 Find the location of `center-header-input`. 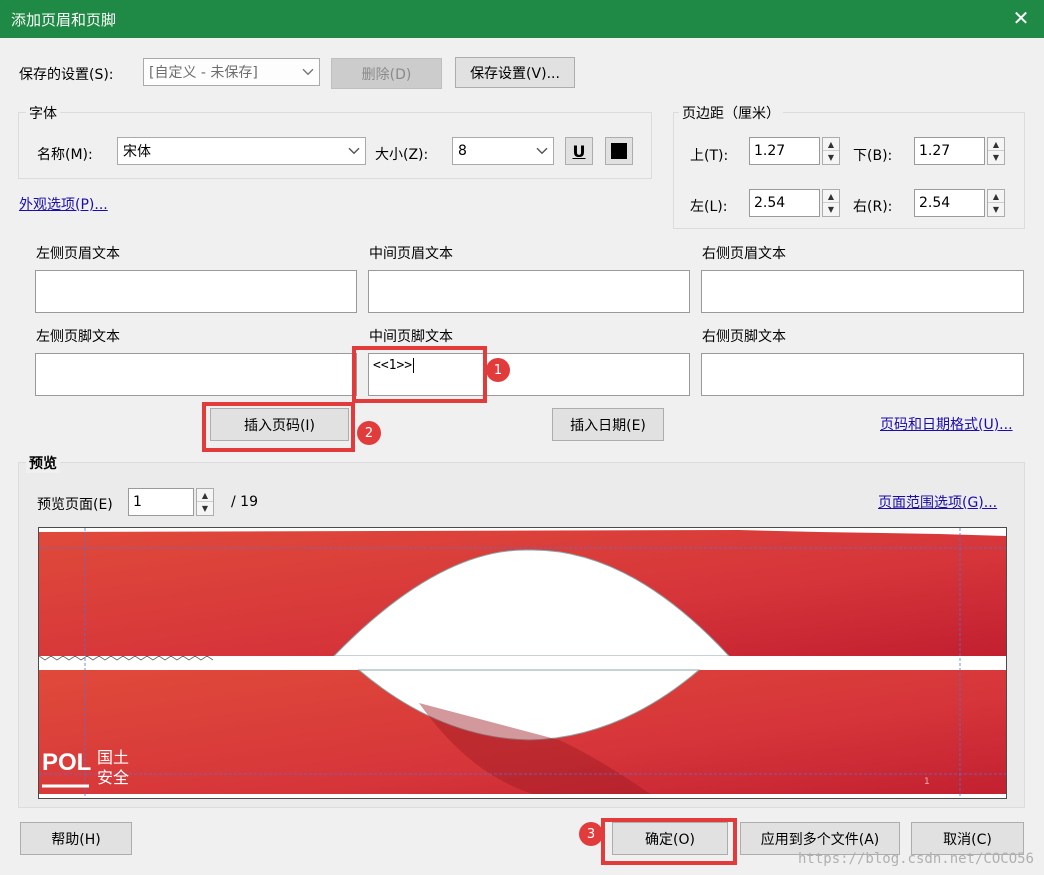

center-header-input is located at coordinates (529, 291).